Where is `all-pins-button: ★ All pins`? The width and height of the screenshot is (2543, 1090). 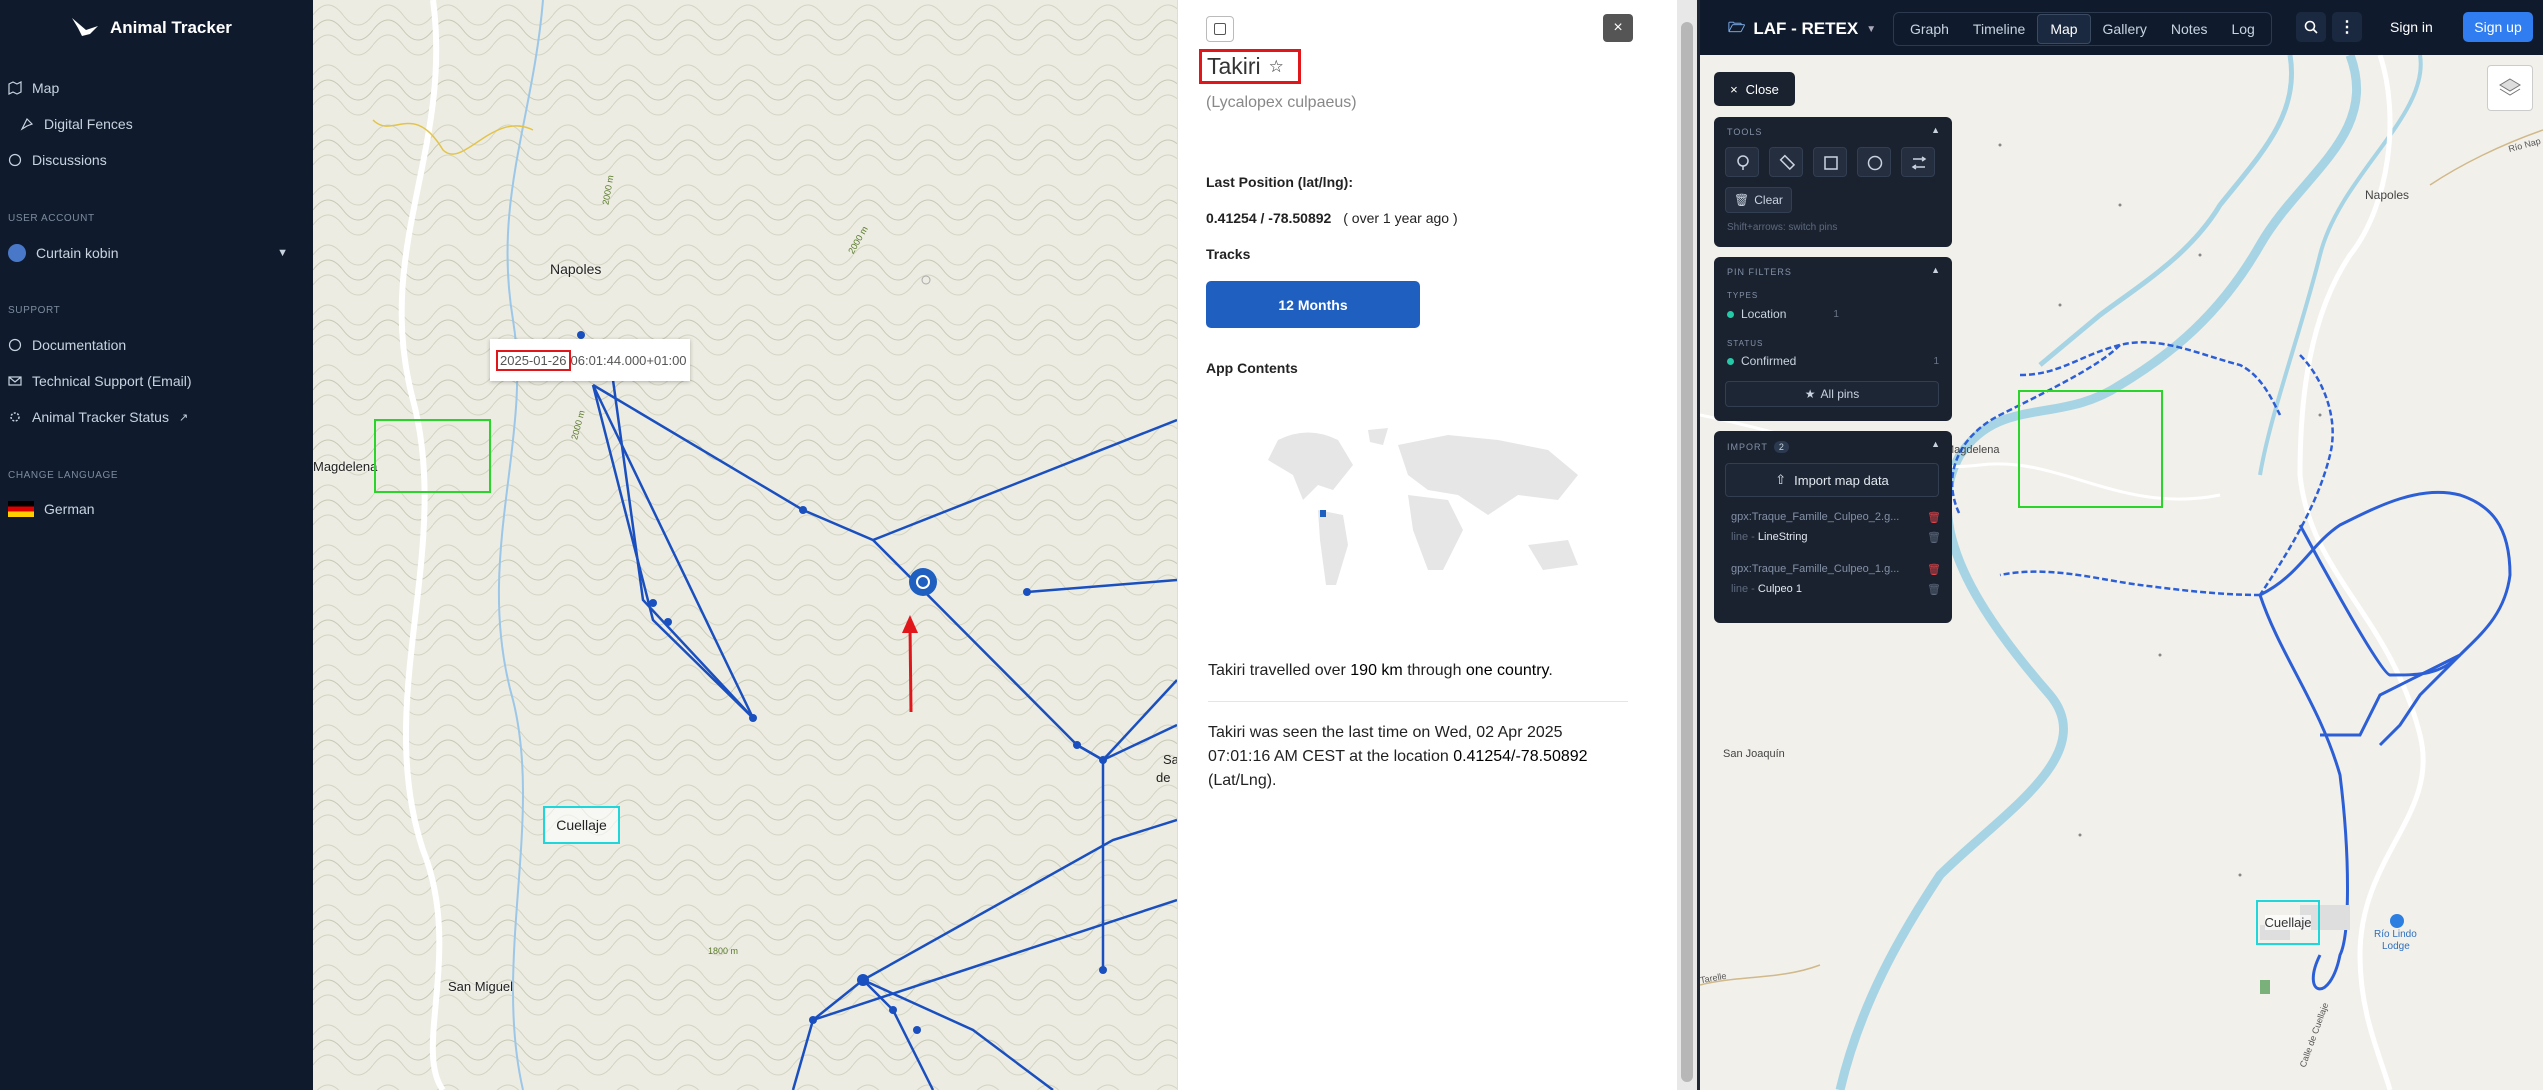 all-pins-button: ★ All pins is located at coordinates (1832, 394).